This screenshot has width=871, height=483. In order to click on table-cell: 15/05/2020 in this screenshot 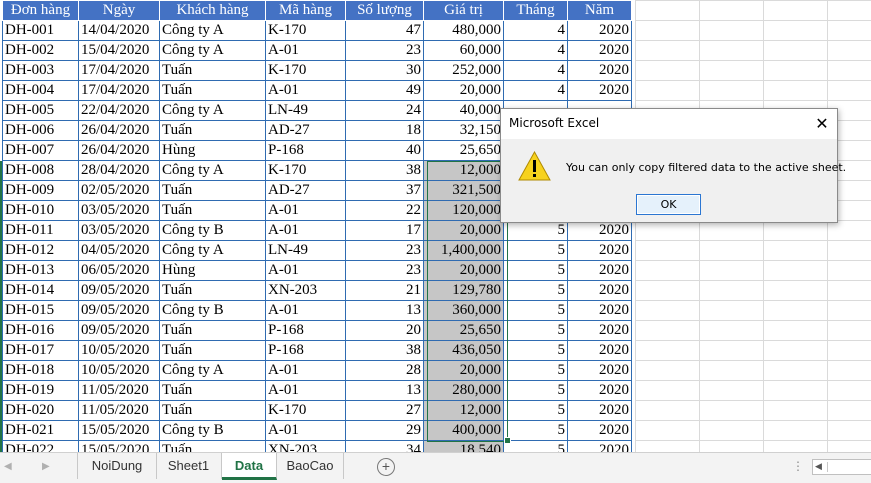, I will do `click(119, 430)`.